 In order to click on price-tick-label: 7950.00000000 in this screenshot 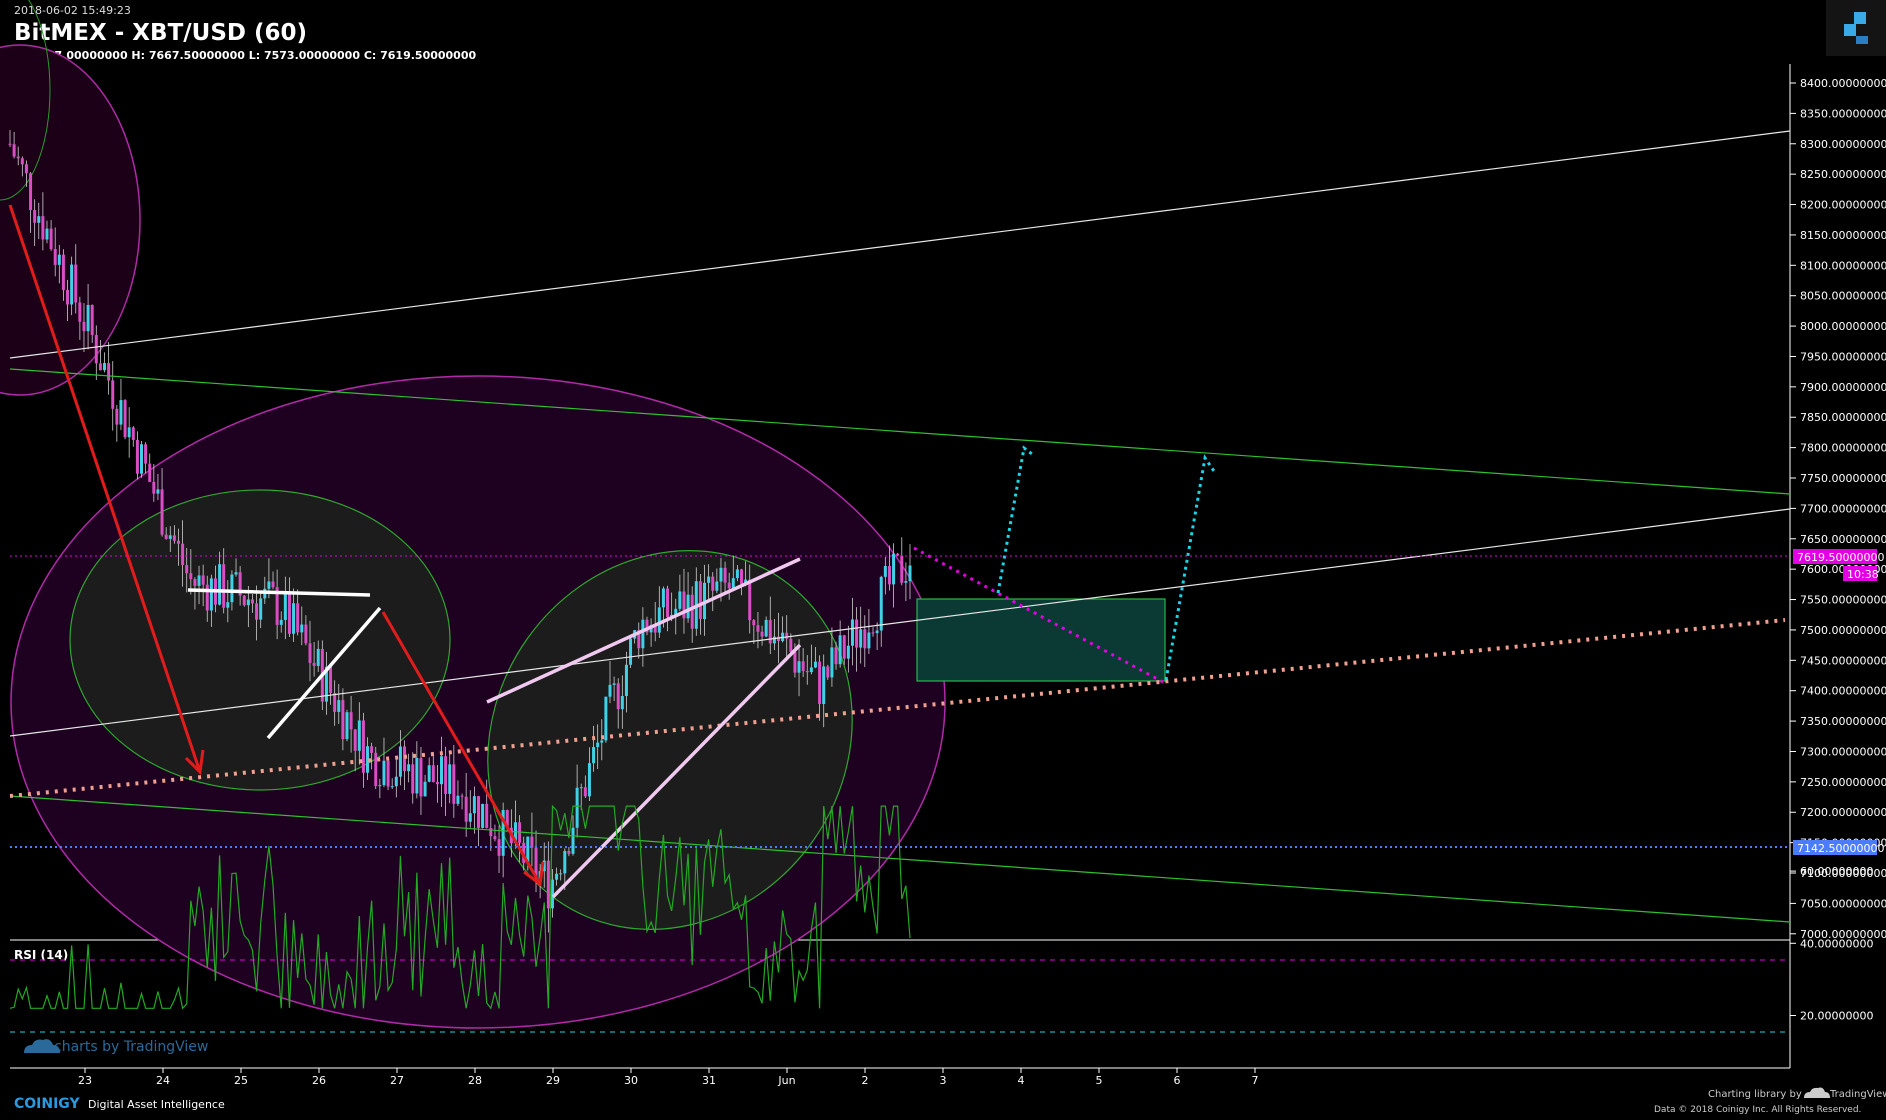, I will do `click(1843, 356)`.